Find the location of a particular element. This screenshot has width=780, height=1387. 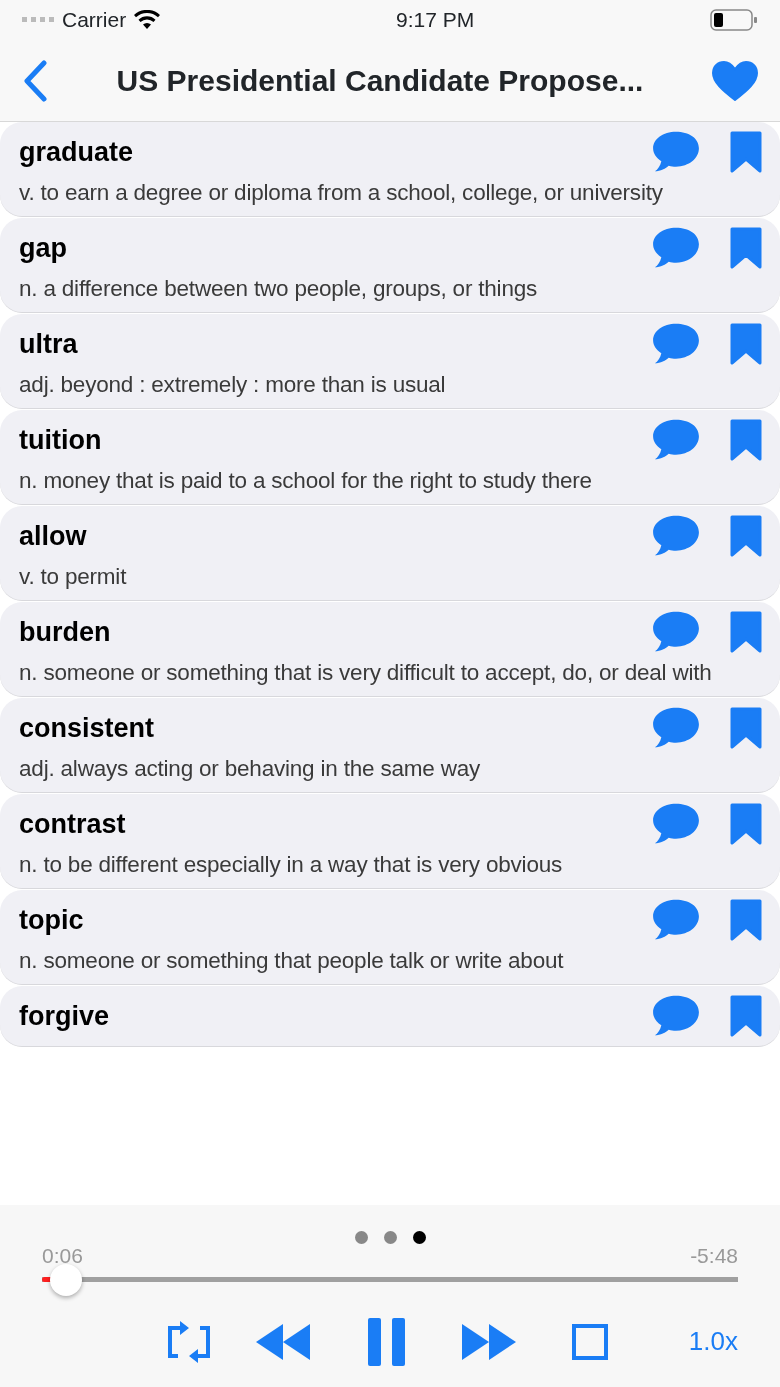

word-row: tuition n. money that is paid to a school for the right to study there is located at coordinates (390, 457).